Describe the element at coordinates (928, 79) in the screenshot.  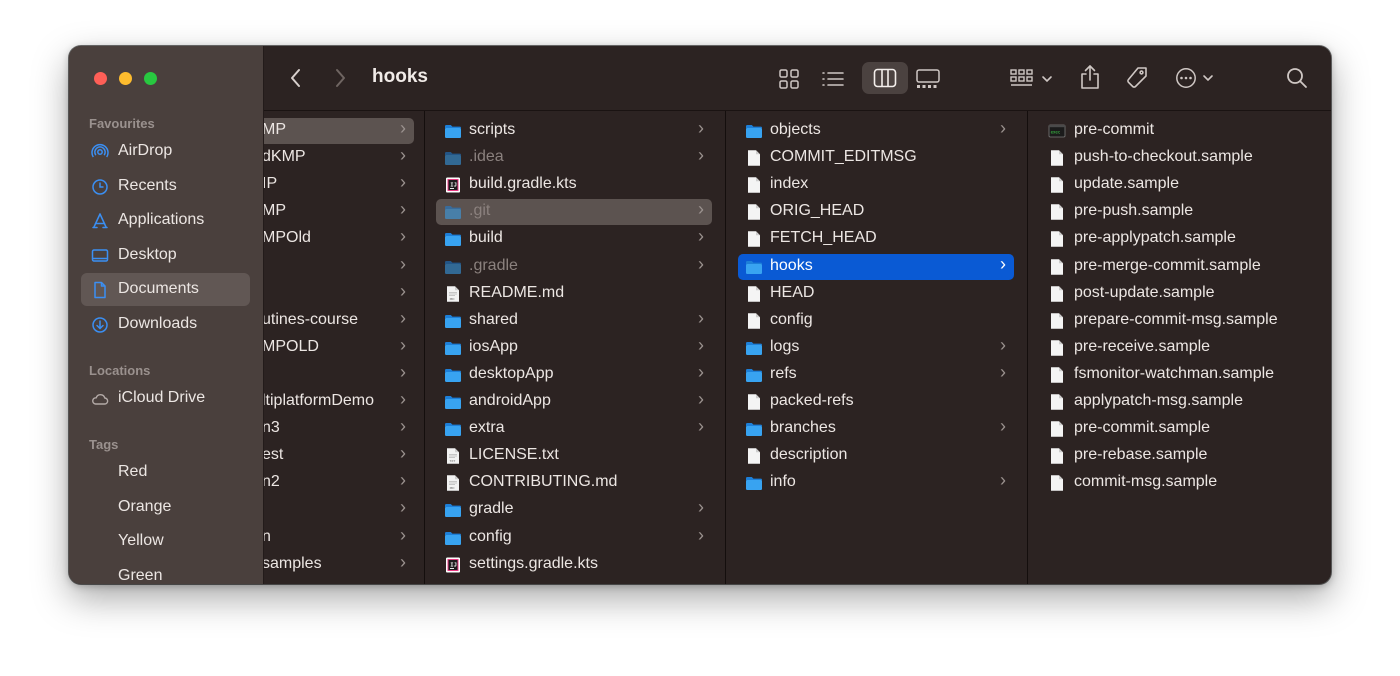
I see `gallery-view-button` at that location.